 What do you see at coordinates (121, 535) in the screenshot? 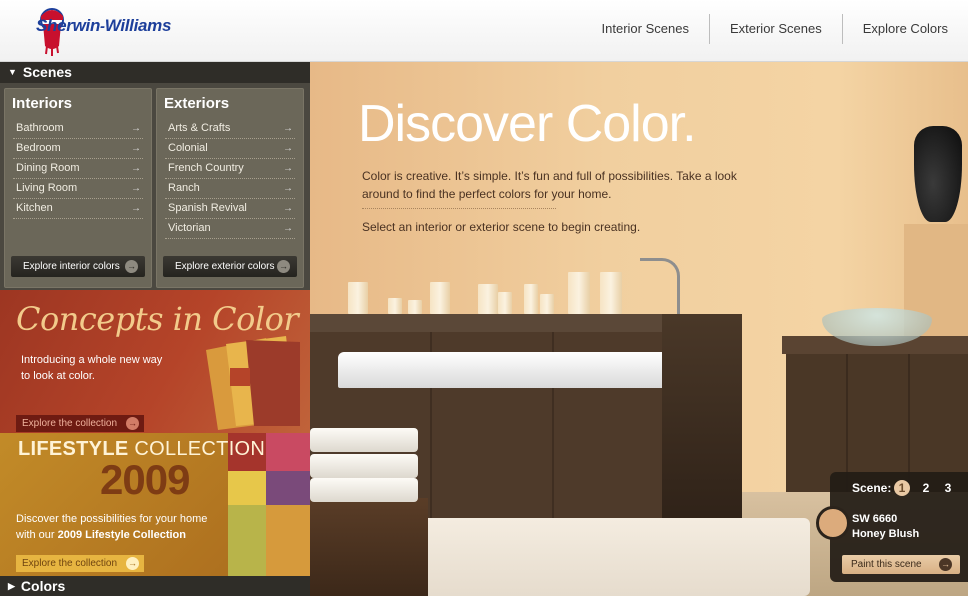
I see `lifestyle-desc-bold: 2009 Lifestyle Collection` at bounding box center [121, 535].